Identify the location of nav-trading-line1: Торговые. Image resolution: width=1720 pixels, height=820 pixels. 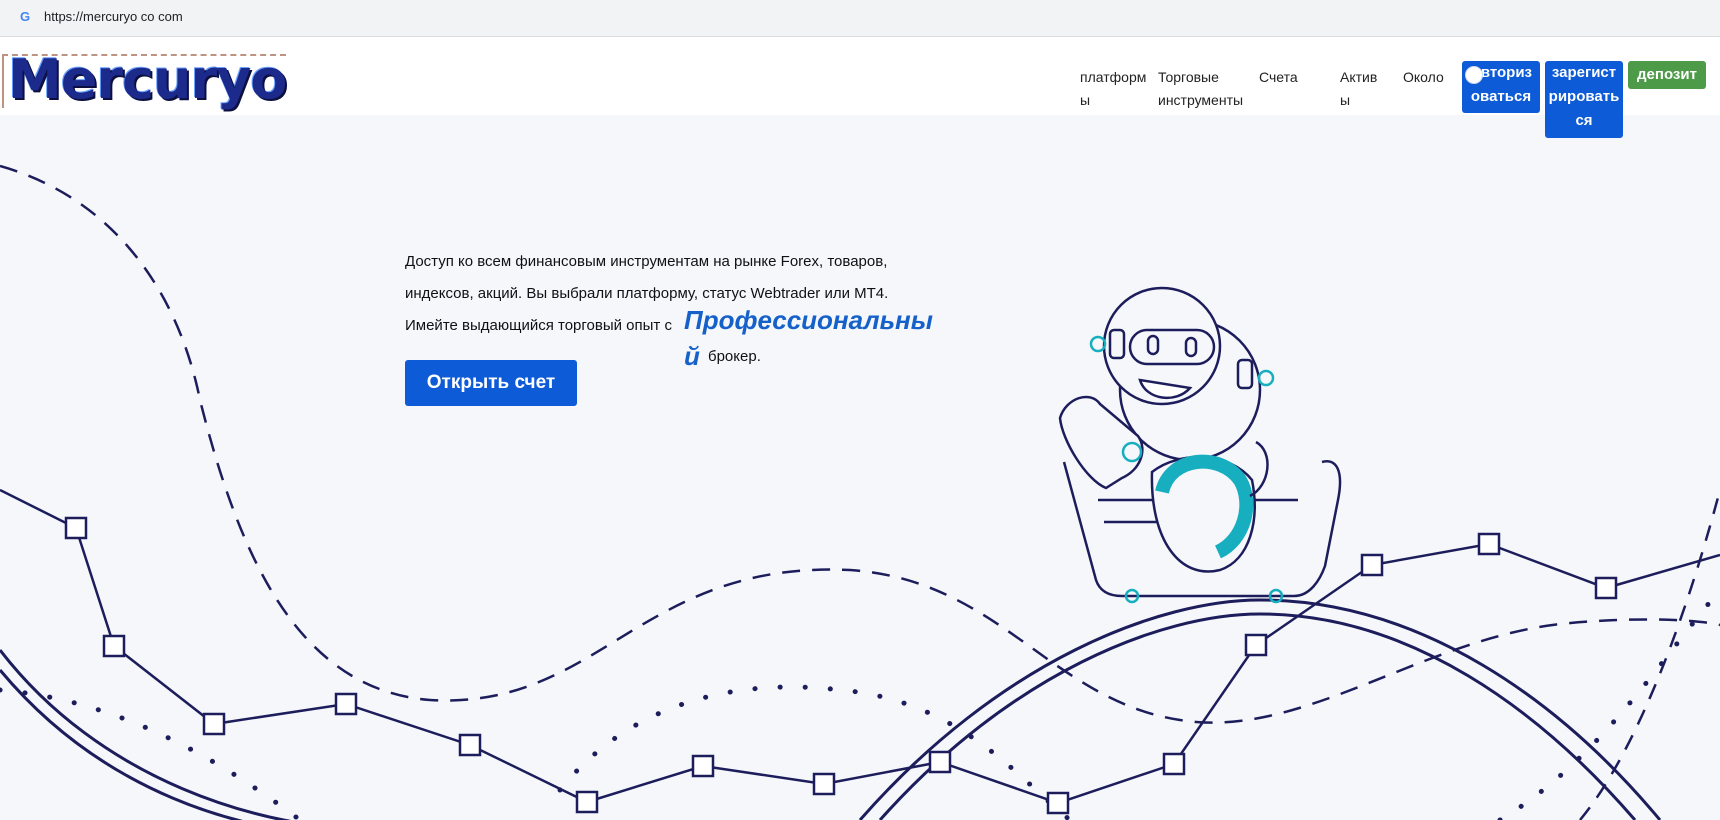
(1188, 77).